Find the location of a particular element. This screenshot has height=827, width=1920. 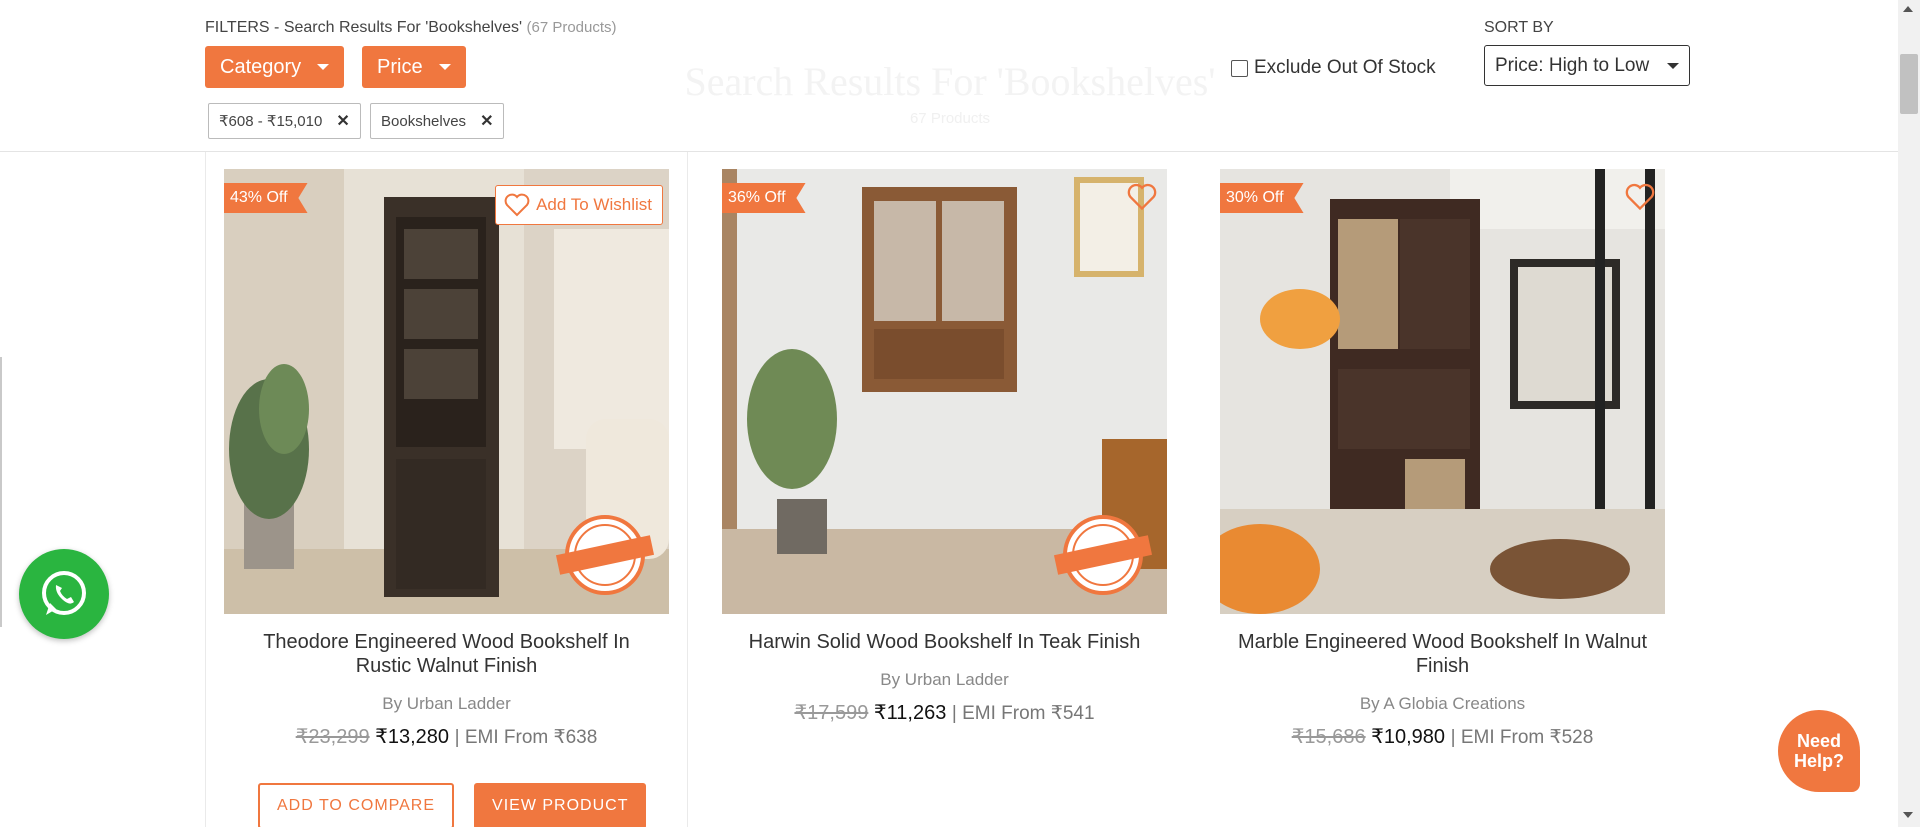

emi-text: | EMI From ₹541 is located at coordinates (1023, 713).